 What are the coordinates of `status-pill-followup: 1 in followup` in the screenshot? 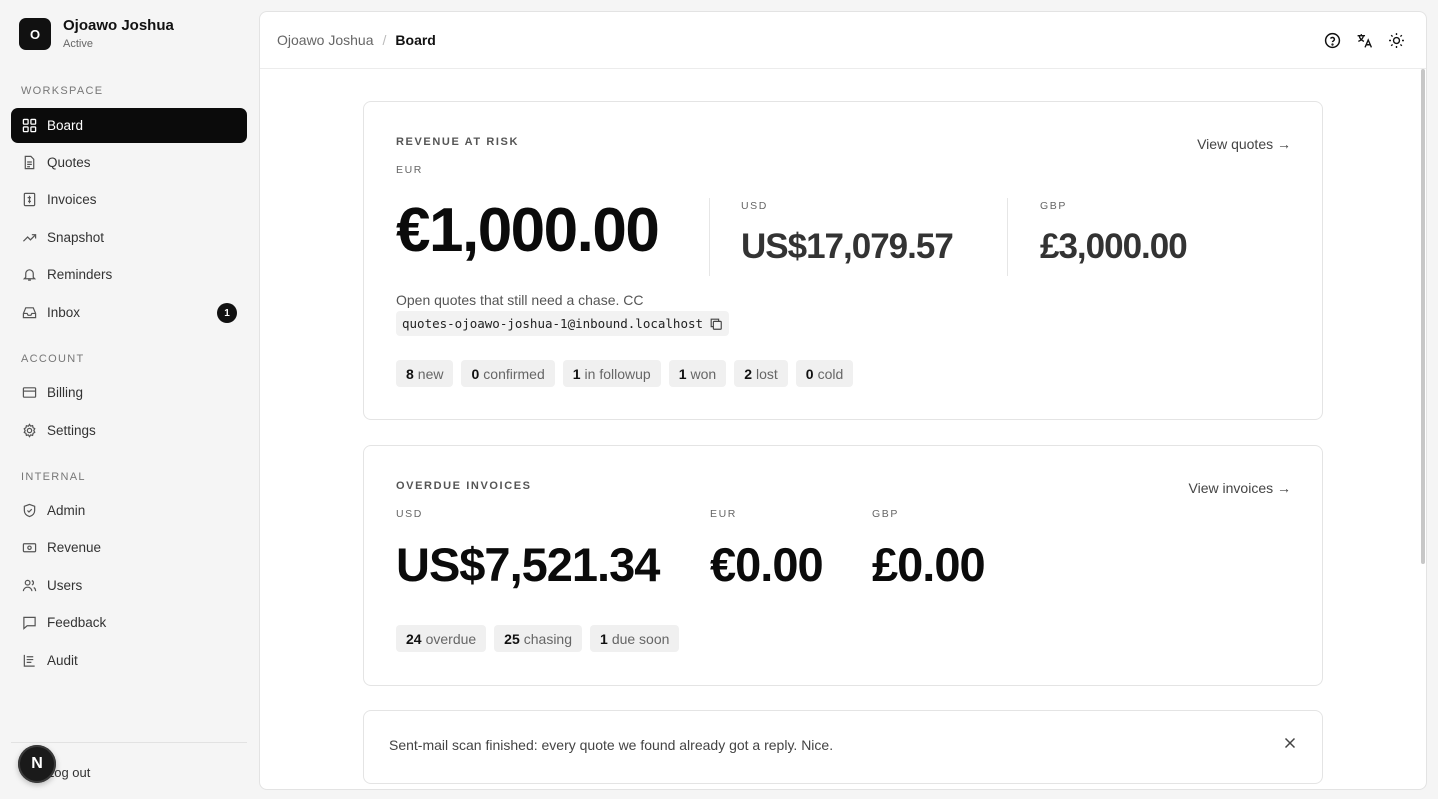 It's located at (611, 373).